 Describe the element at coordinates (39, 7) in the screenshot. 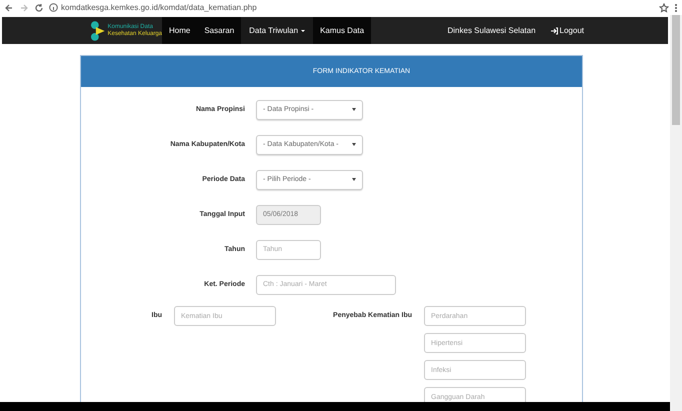

I see `reload-icon` at that location.